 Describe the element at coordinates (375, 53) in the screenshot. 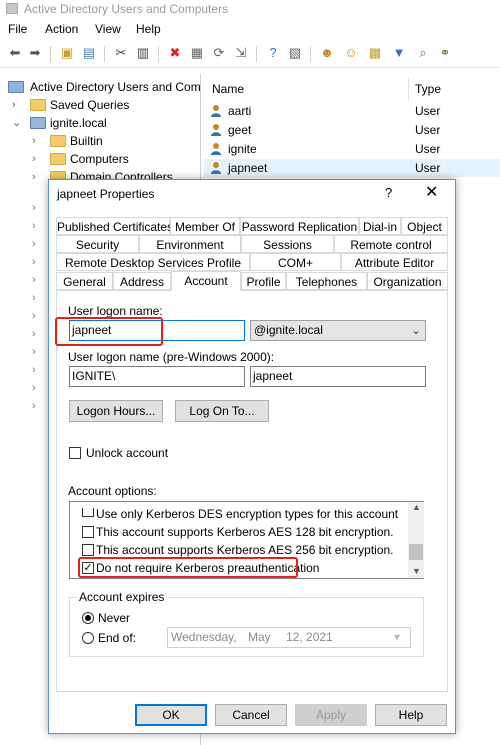

I see `new-ou-icon: ▩` at that location.